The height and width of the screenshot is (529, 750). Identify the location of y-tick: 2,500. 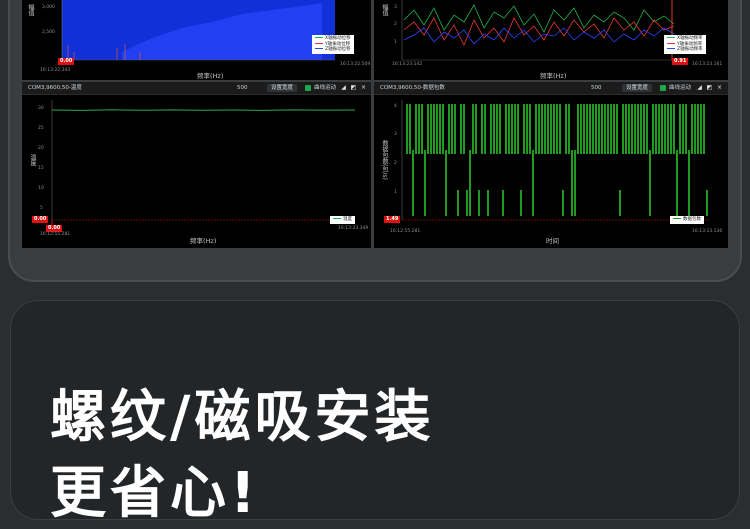
(48, 32).